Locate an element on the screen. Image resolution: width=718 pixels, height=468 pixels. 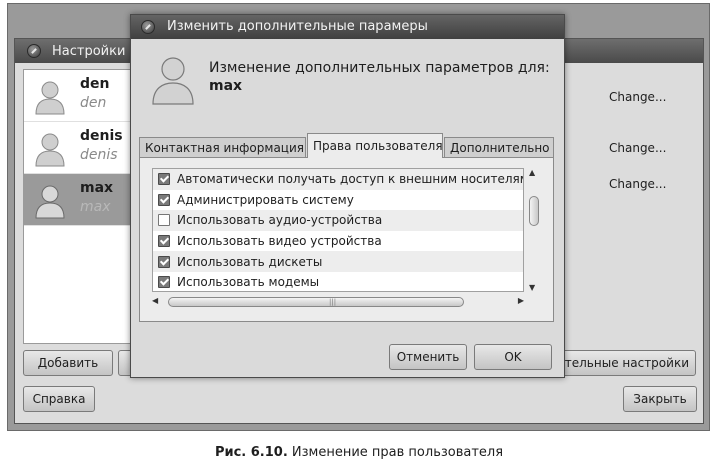
list-item: Администрировать систему is located at coordinates (338, 200).